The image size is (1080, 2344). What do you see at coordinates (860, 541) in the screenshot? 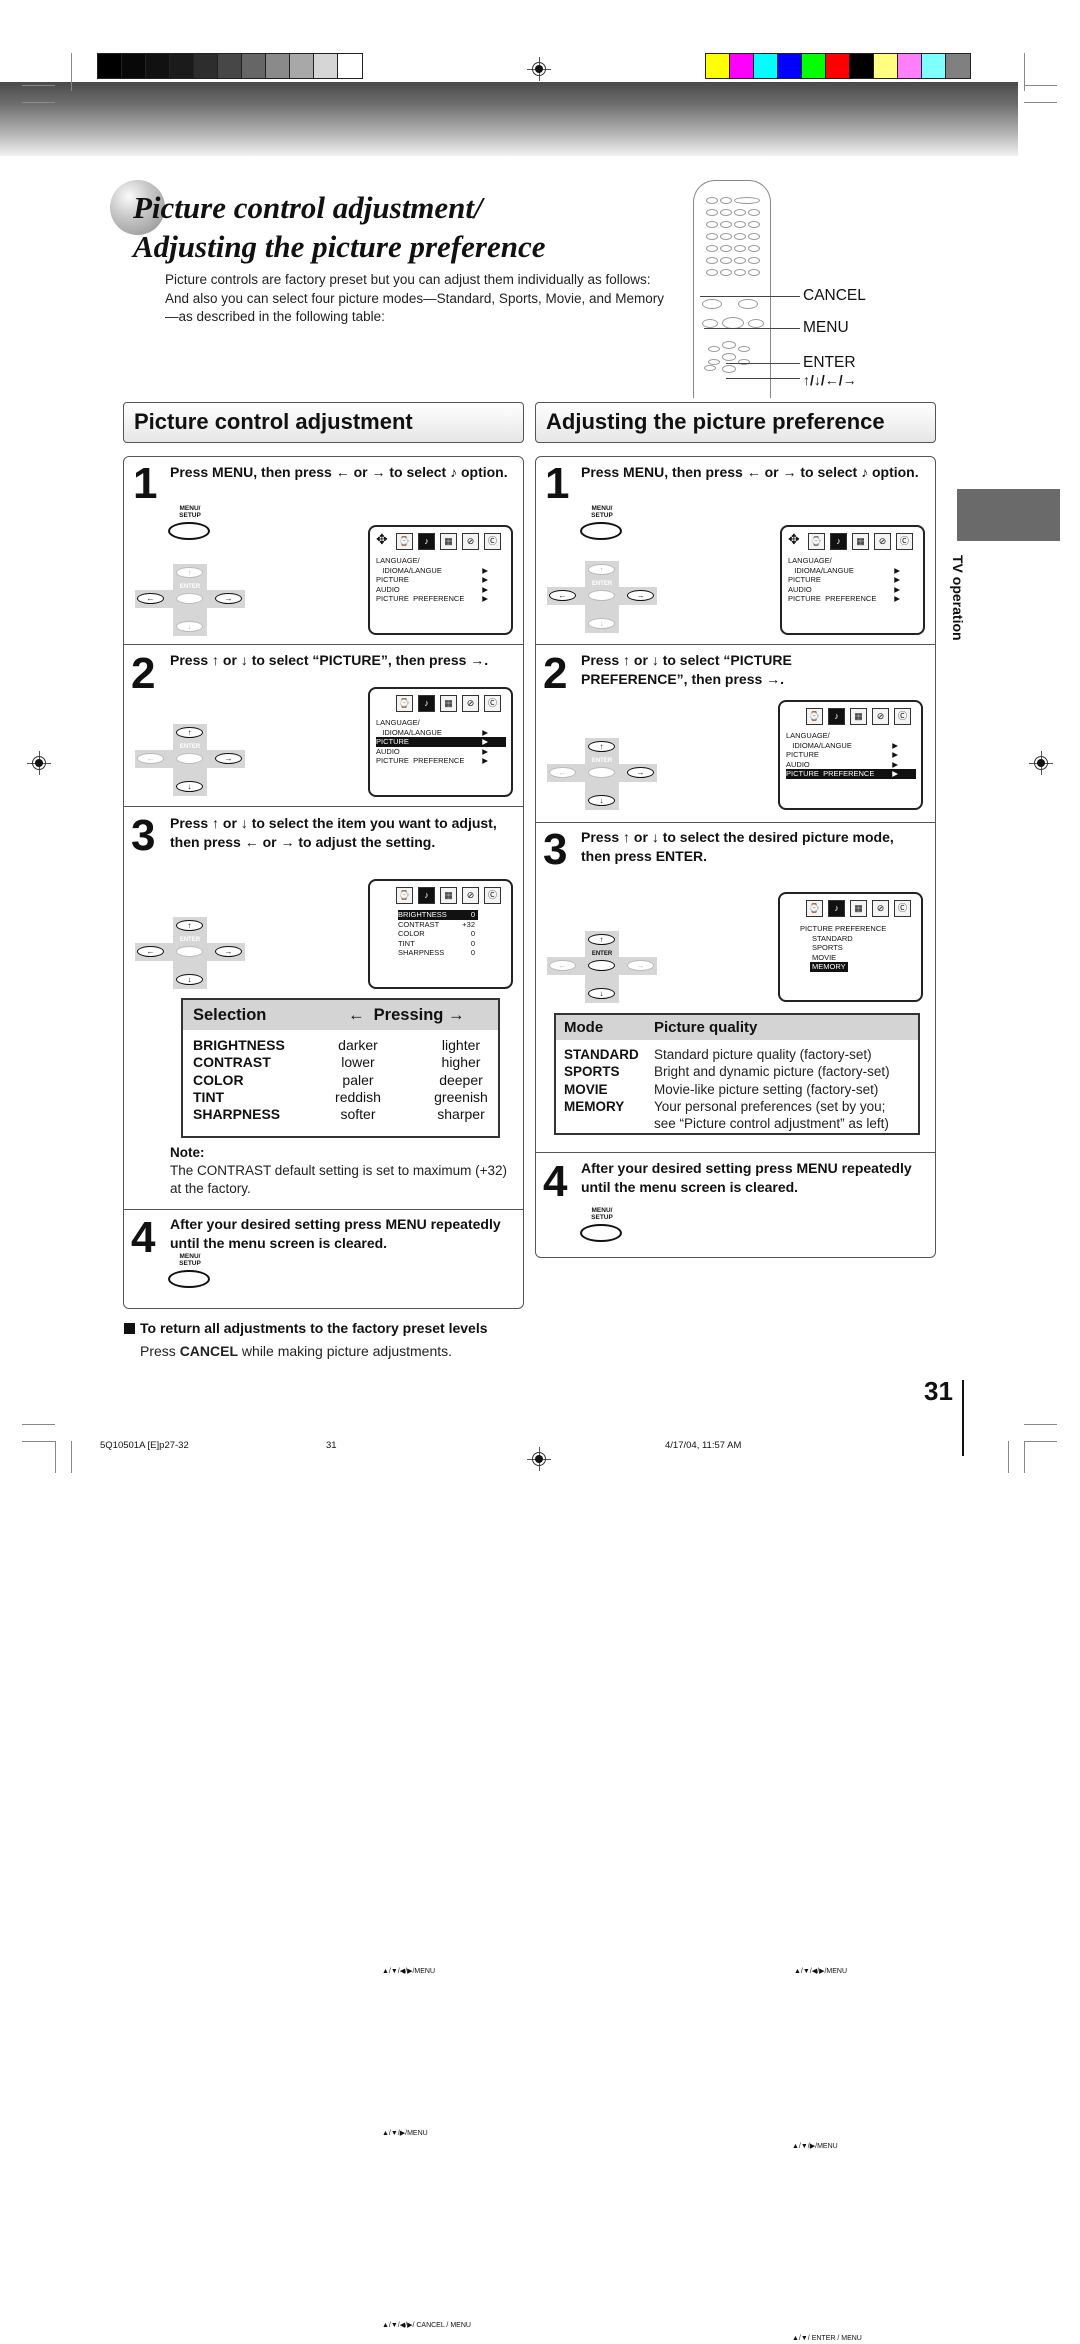
I see `osd-icon-row: ⌚ ♪ ▦ ⊘ Ⓒ` at bounding box center [860, 541].